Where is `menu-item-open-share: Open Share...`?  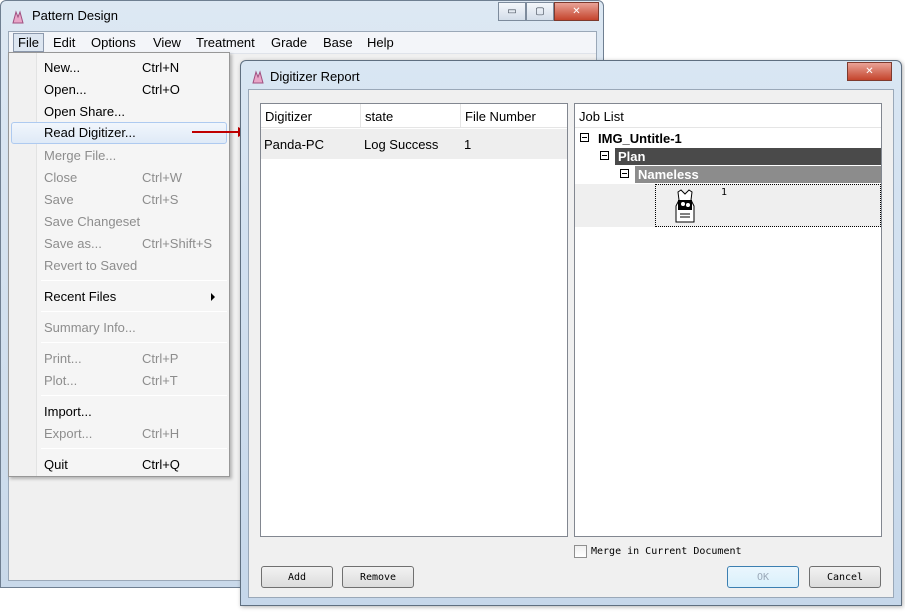 menu-item-open-share: Open Share... is located at coordinates (119, 112).